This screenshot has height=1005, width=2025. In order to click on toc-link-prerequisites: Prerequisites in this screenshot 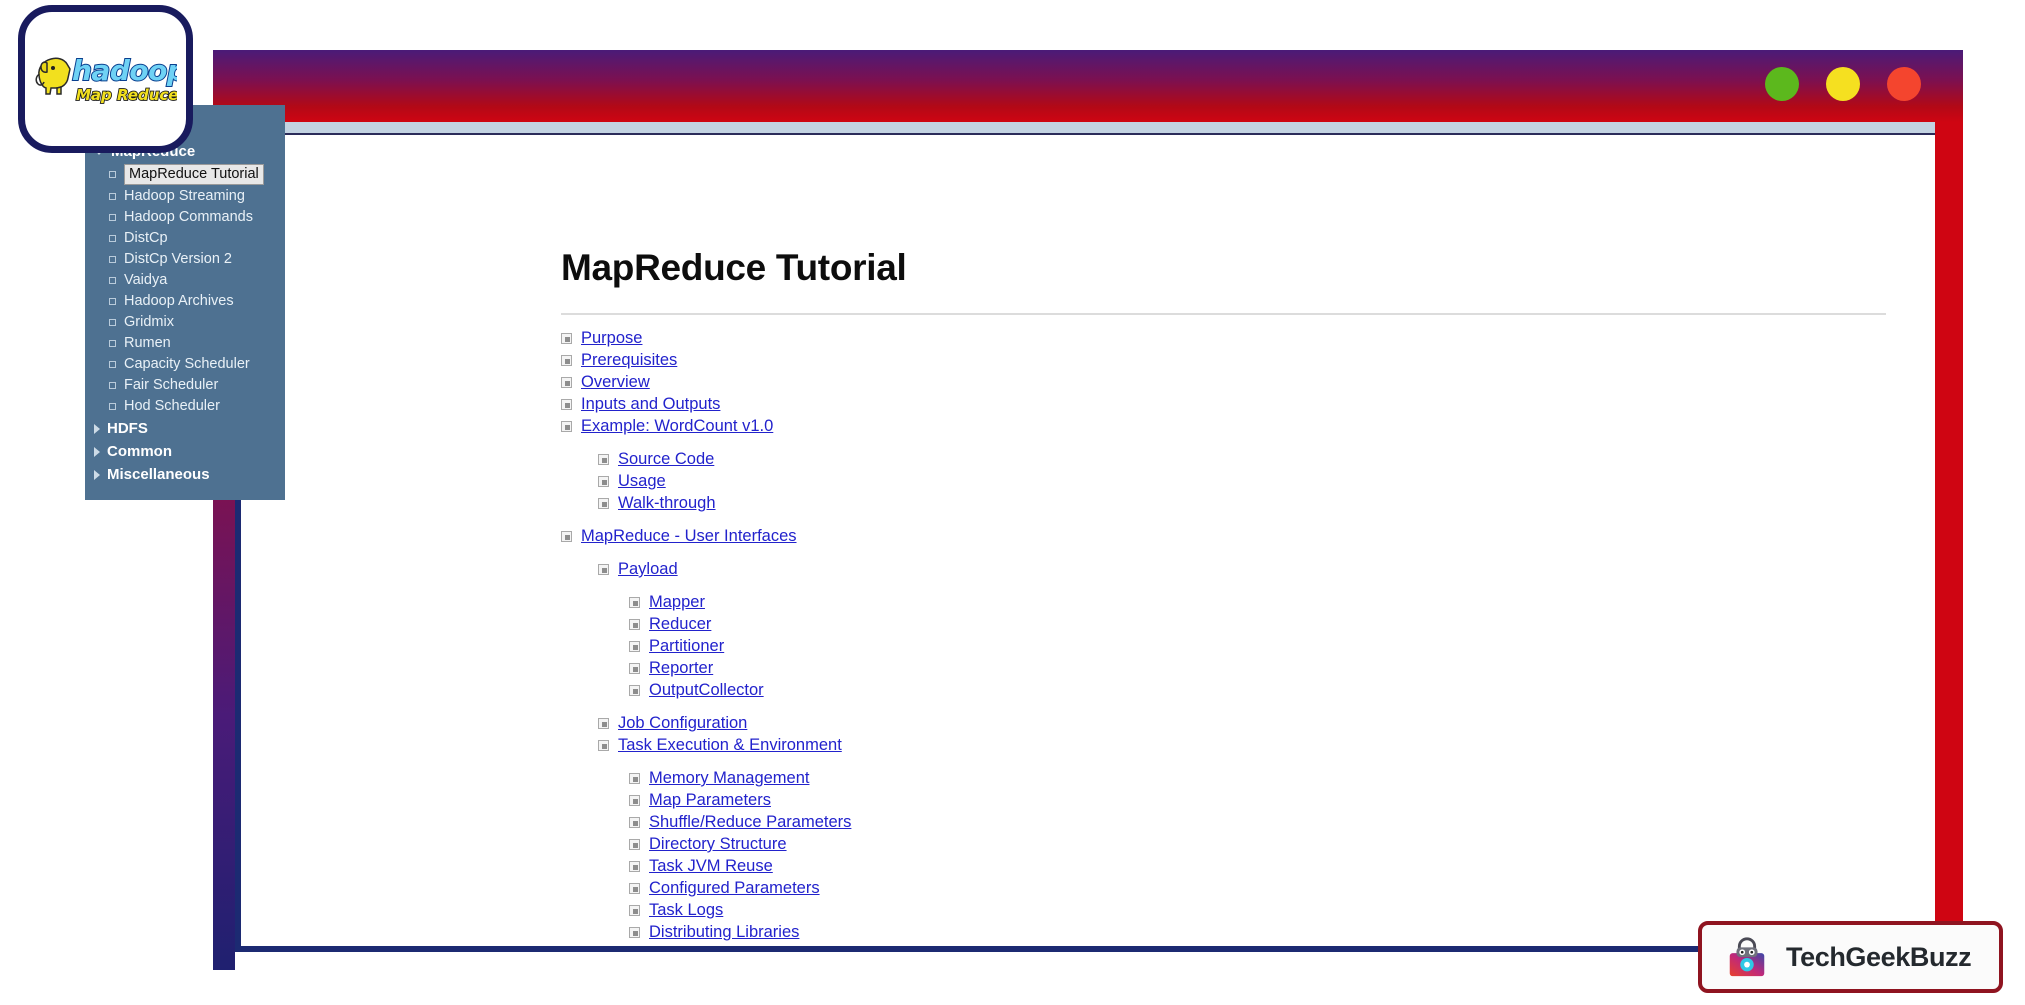, I will do `click(629, 360)`.